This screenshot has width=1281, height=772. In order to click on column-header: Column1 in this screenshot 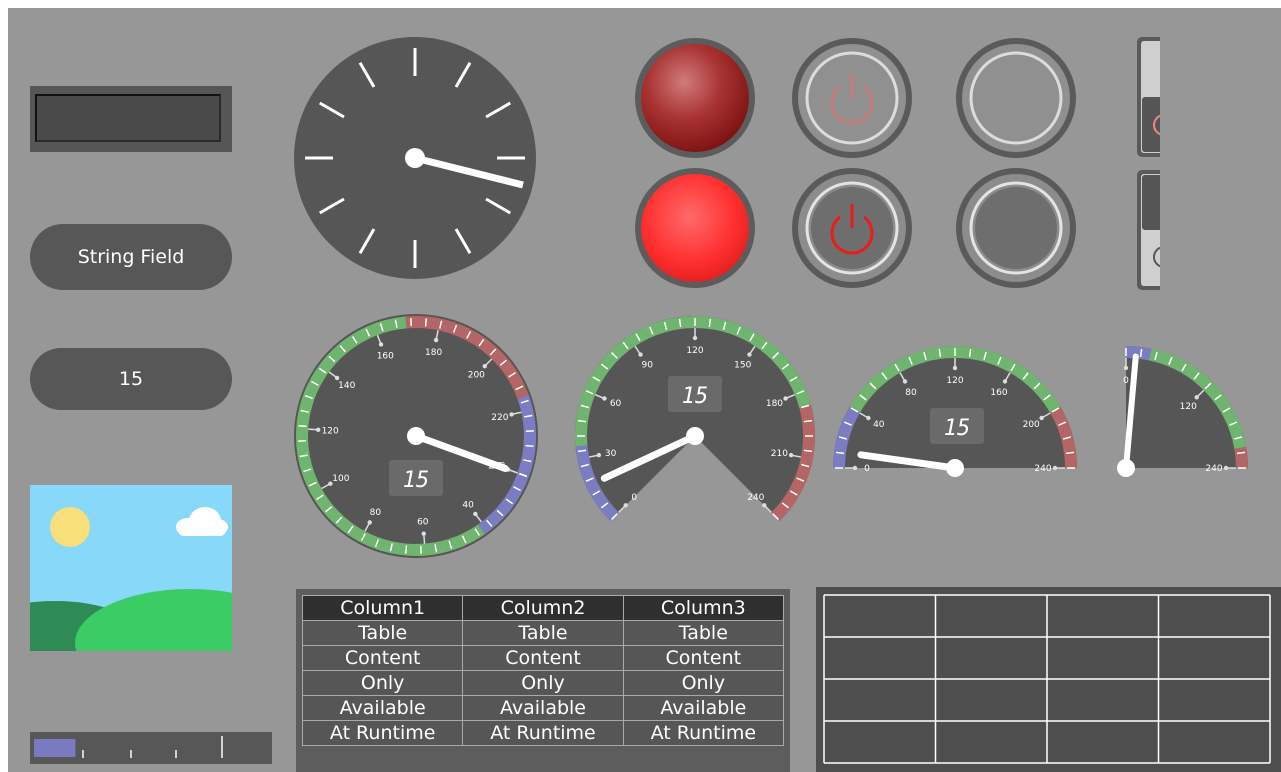, I will do `click(382, 608)`.